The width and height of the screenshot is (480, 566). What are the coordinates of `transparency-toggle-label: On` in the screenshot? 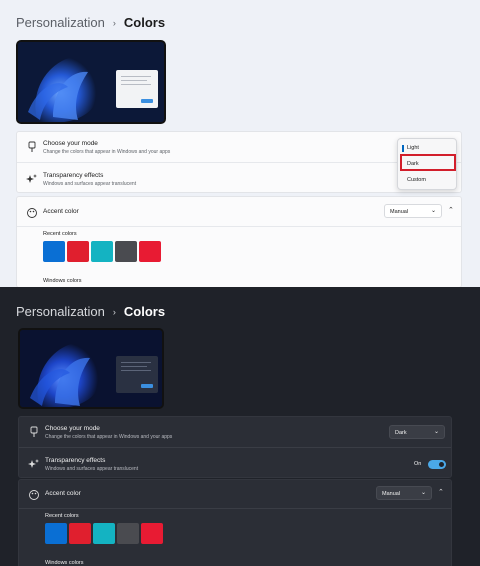 It's located at (418, 464).